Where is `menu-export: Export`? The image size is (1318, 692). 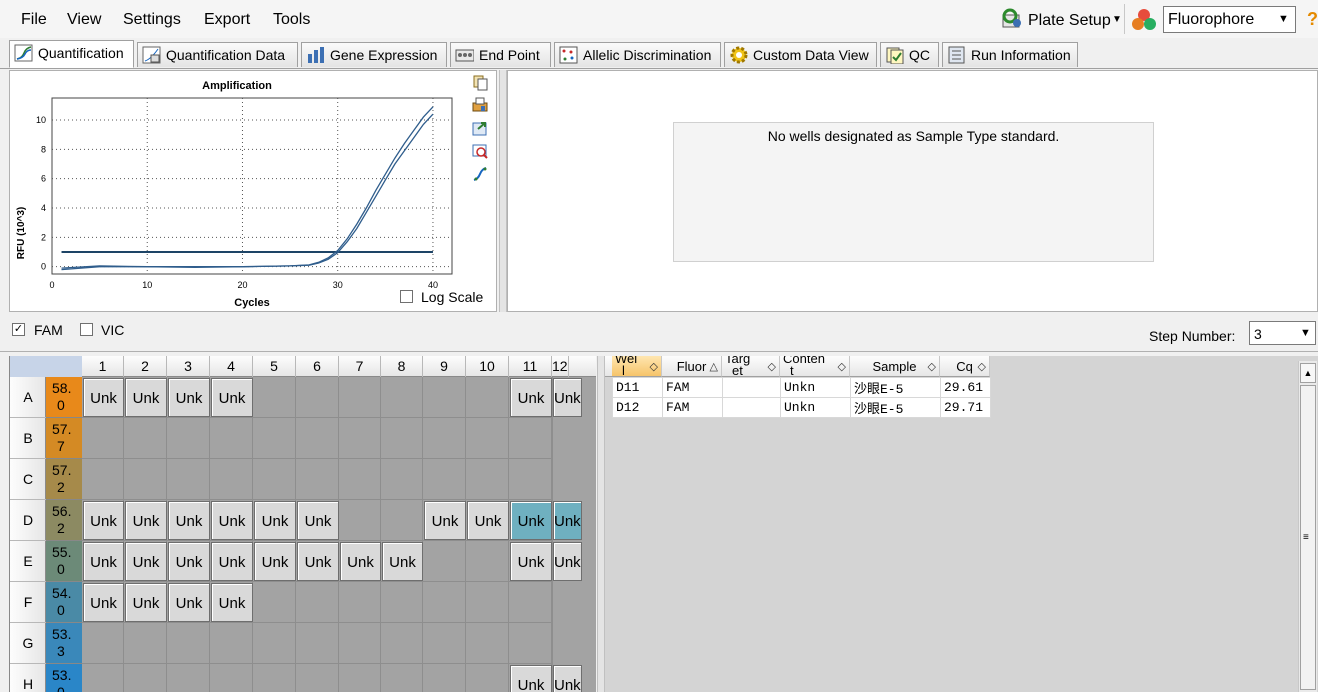 menu-export: Export is located at coordinates (227, 20).